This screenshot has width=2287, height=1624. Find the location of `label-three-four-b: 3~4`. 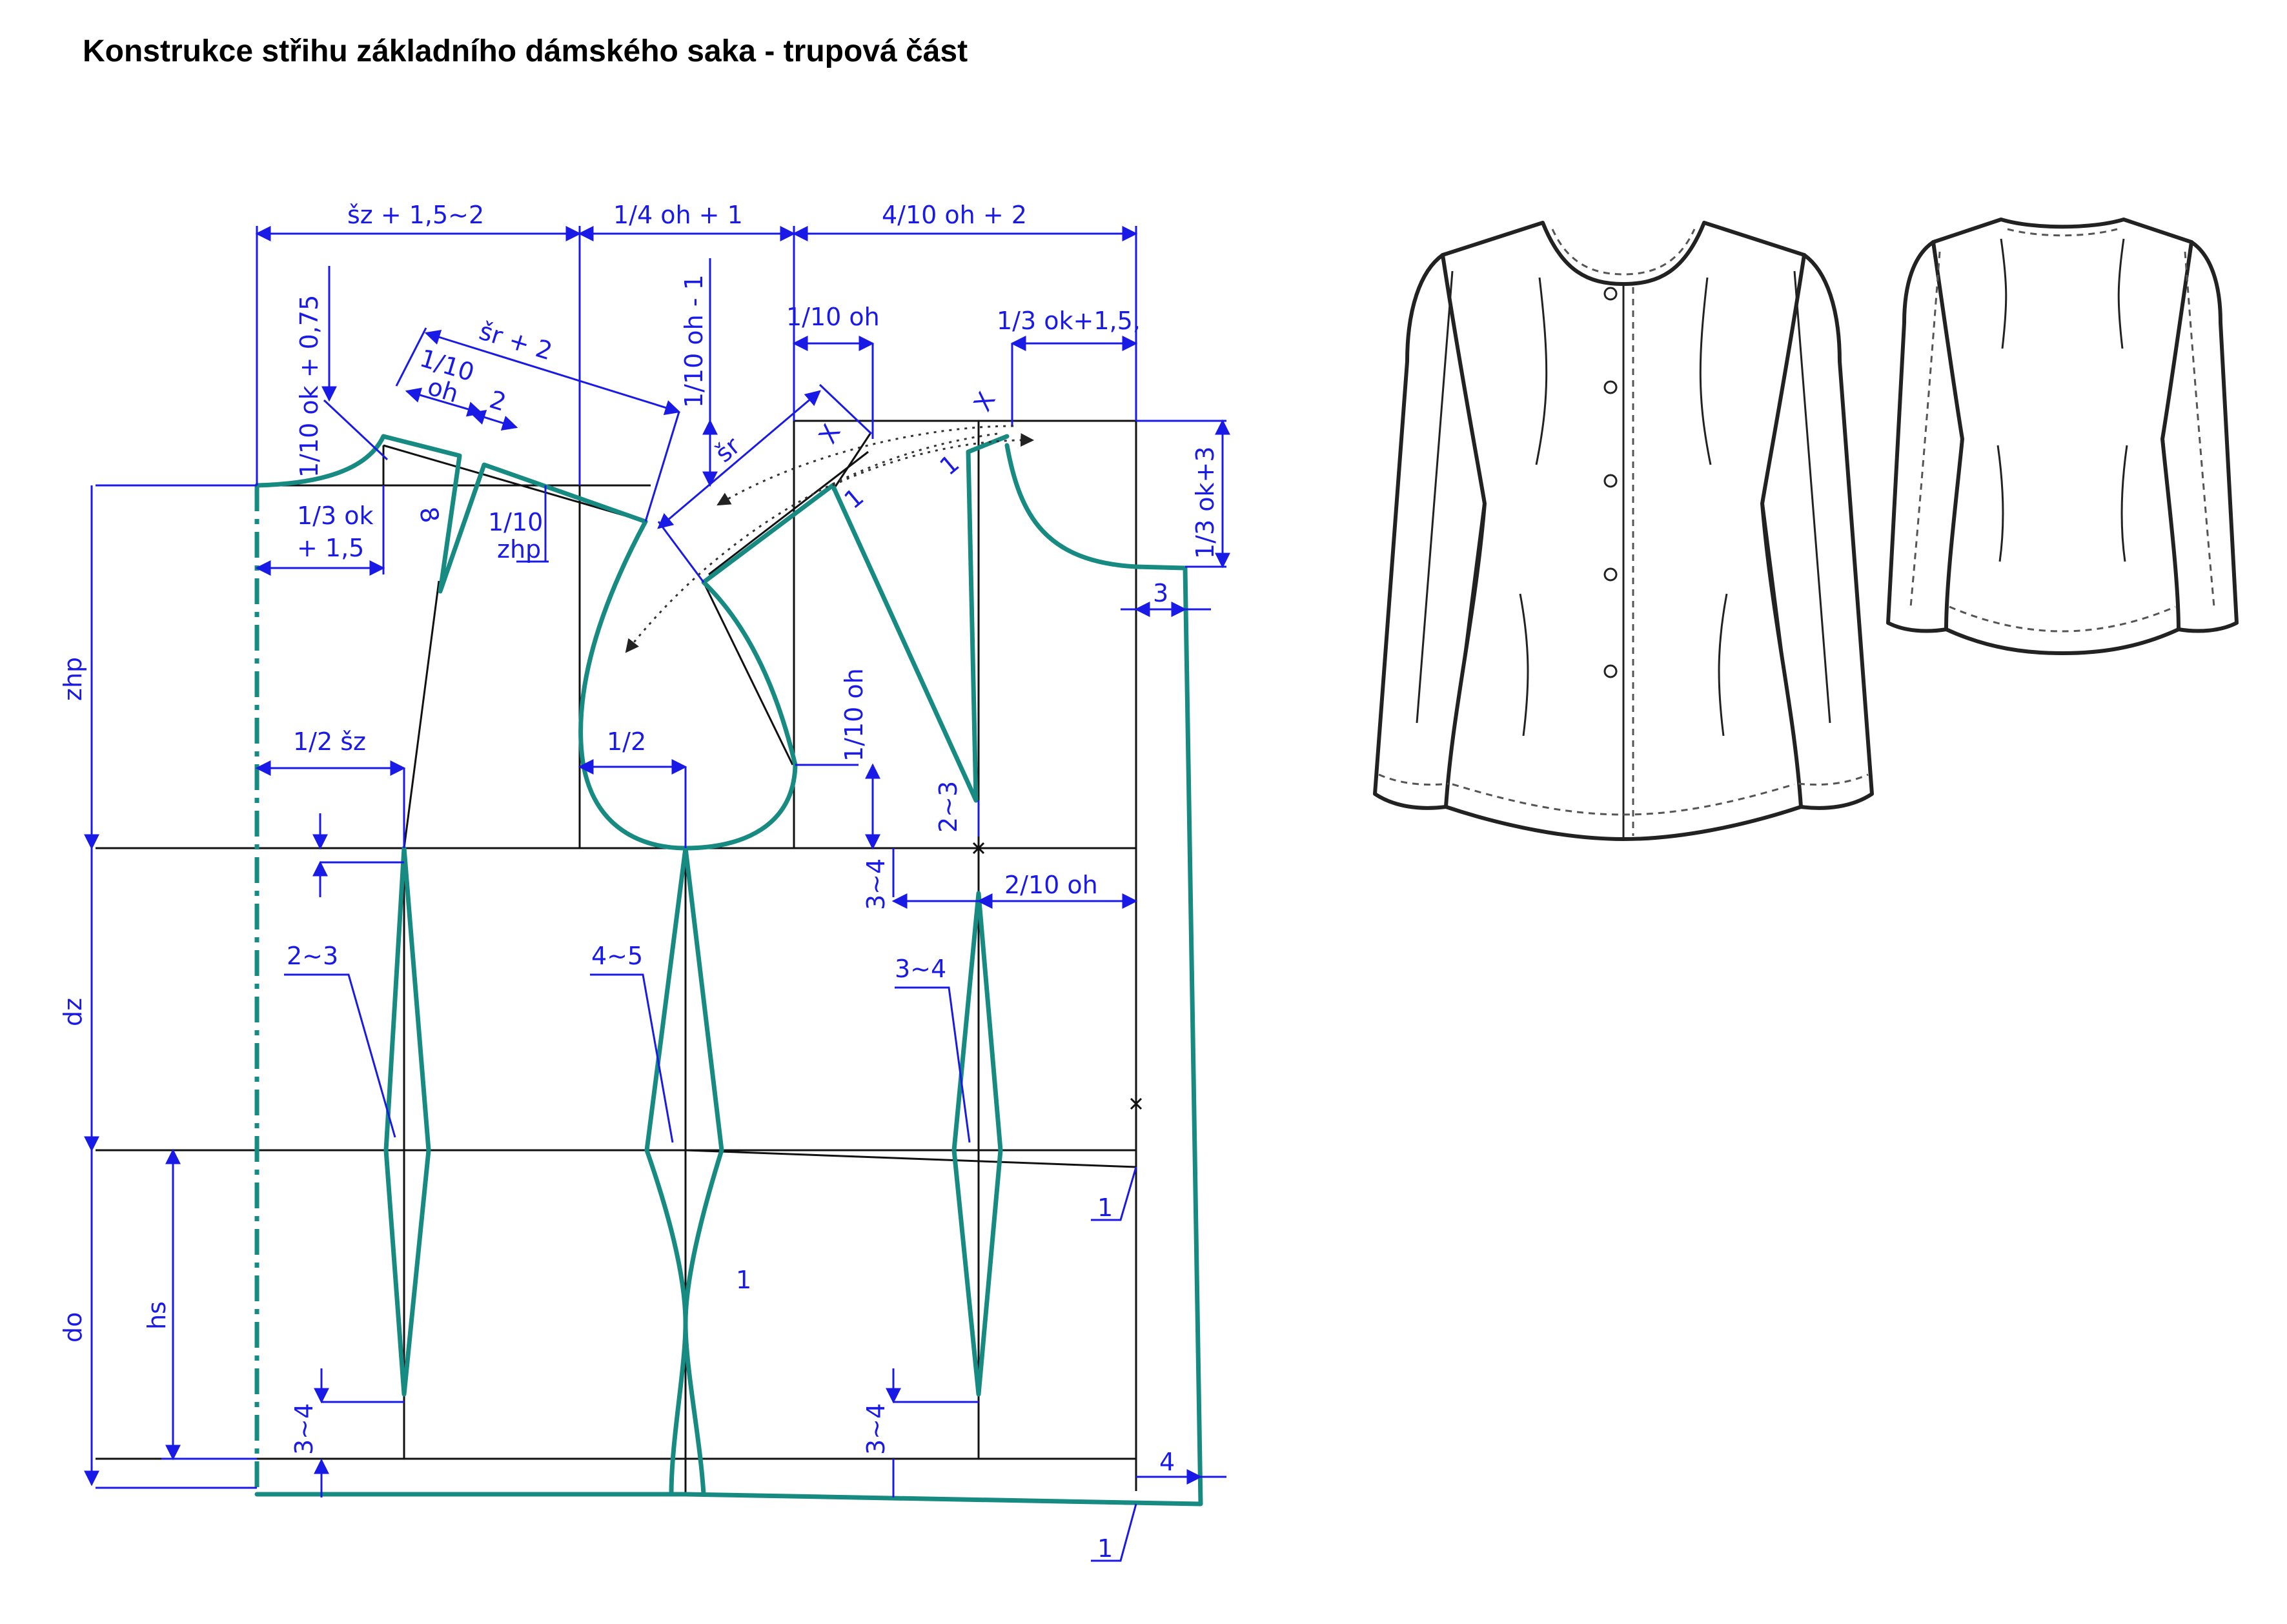

label-three-four-b: 3~4 is located at coordinates (920, 969).